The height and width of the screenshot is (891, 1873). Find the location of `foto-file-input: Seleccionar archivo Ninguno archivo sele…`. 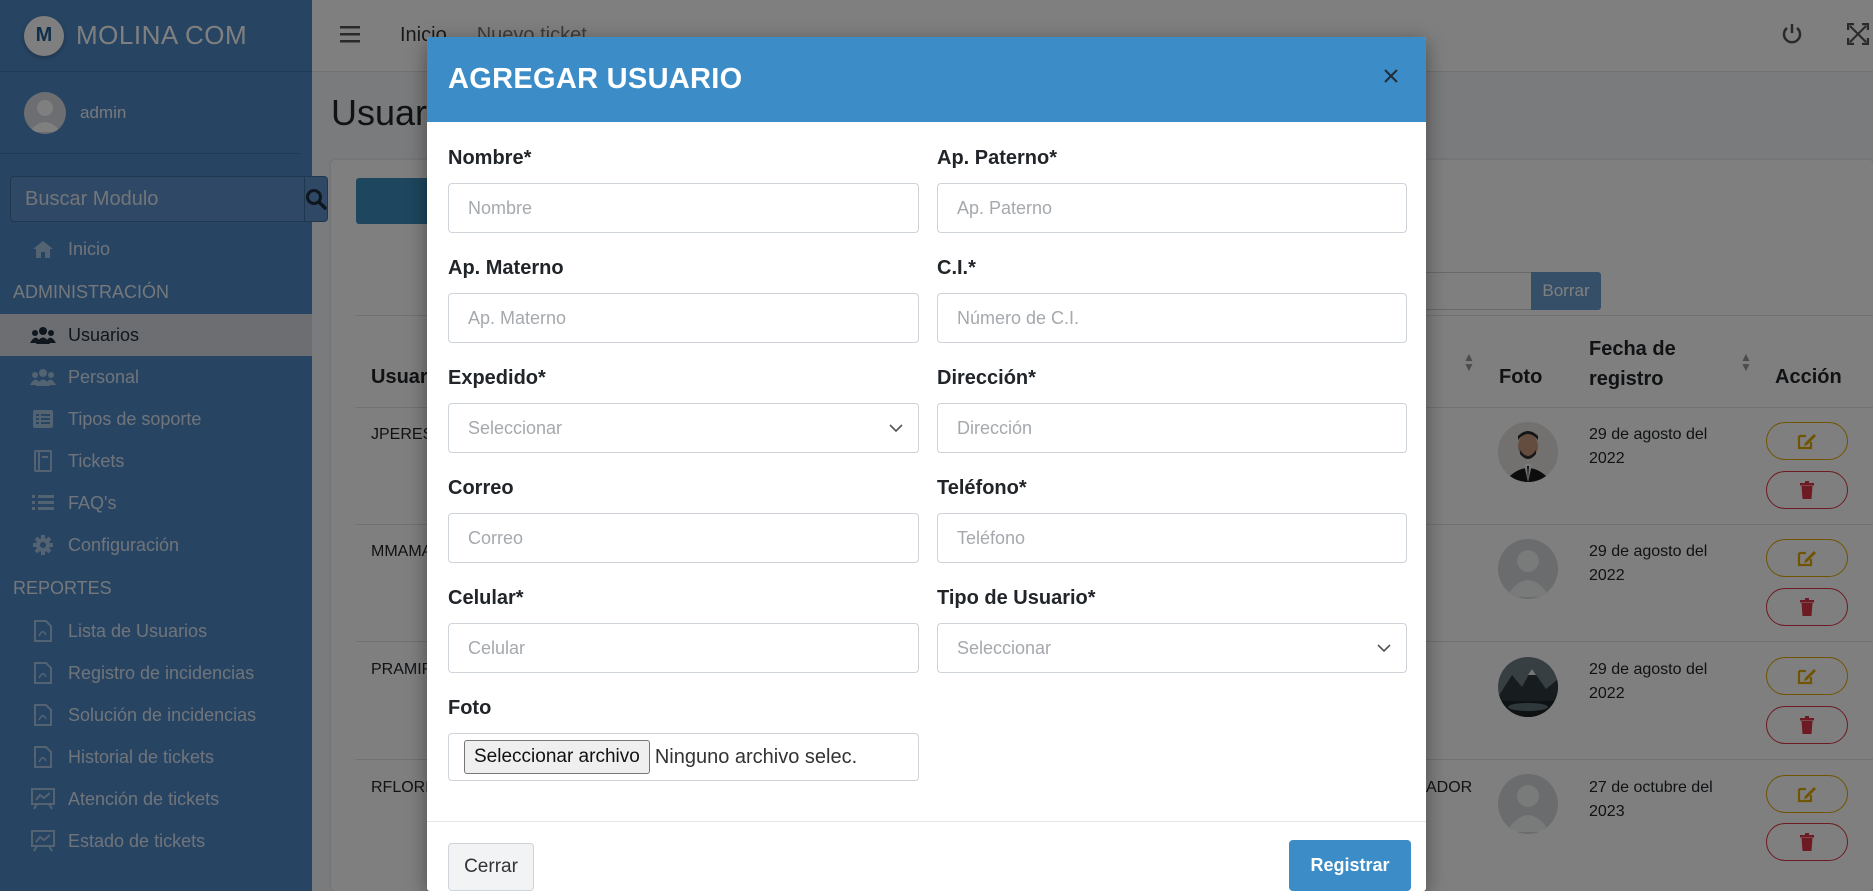

foto-file-input: Seleccionar archivo Ninguno archivo sele… is located at coordinates (683, 757).